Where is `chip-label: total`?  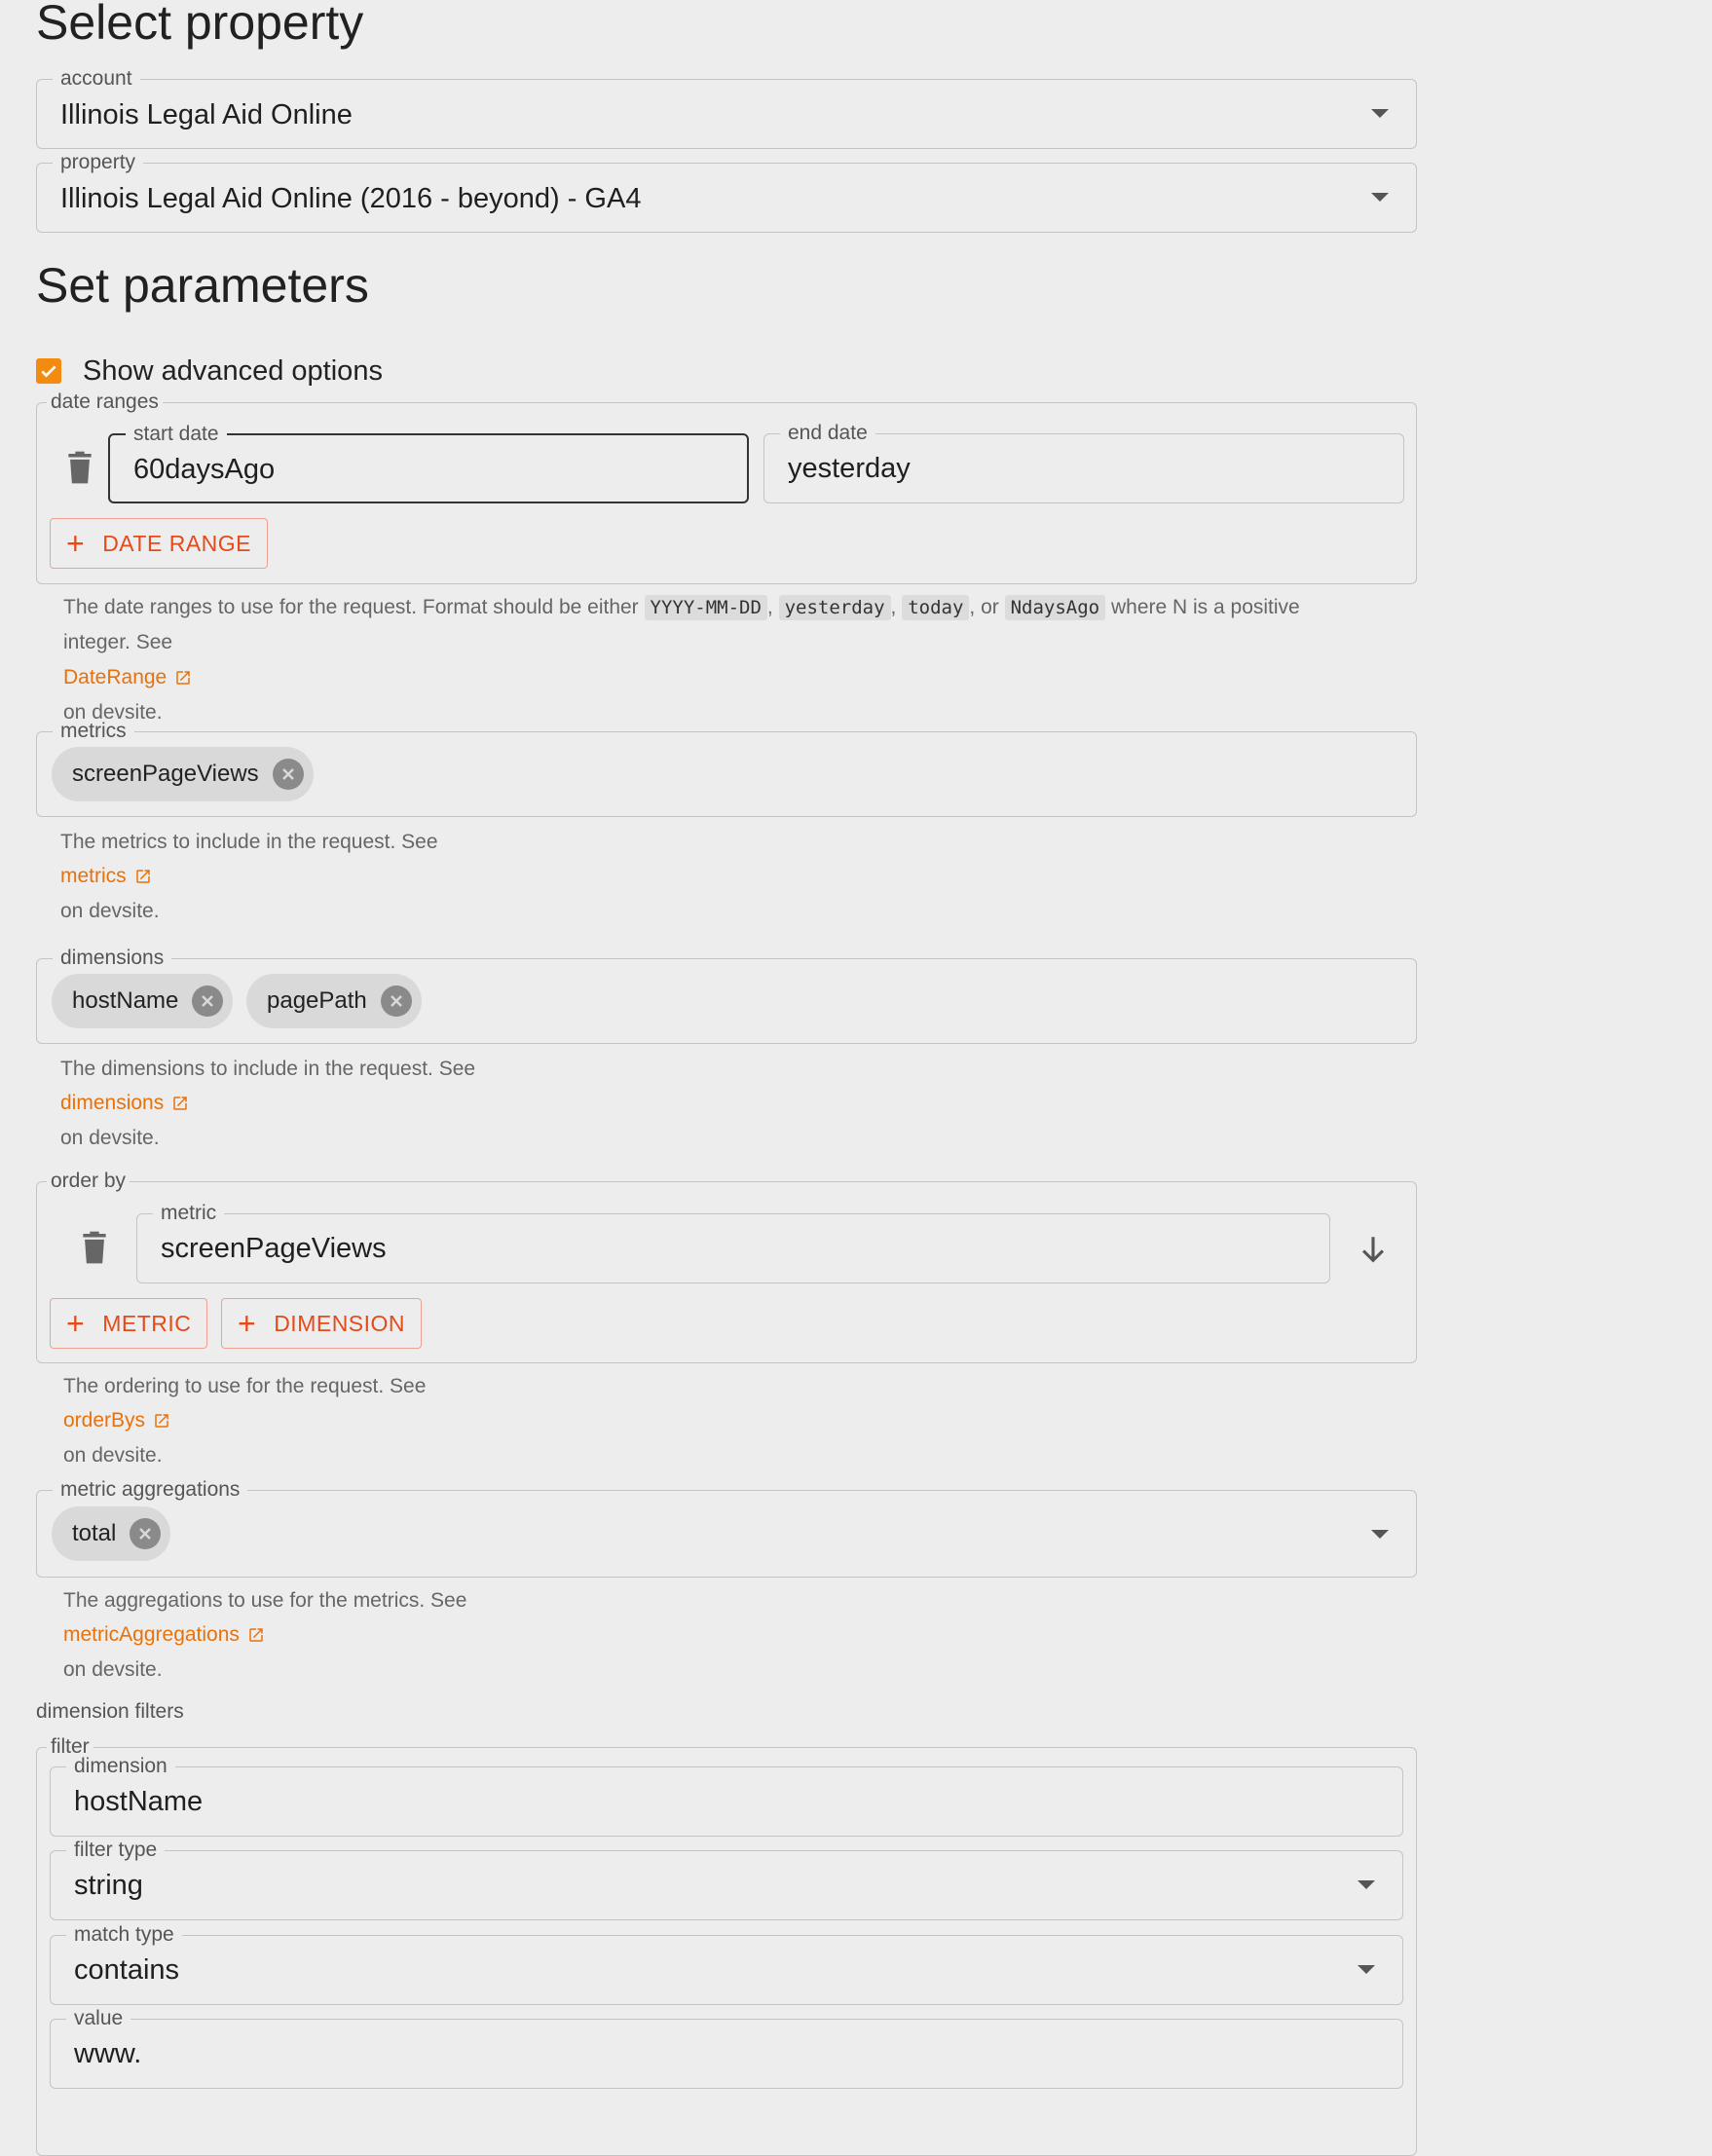 chip-label: total is located at coordinates (94, 1533).